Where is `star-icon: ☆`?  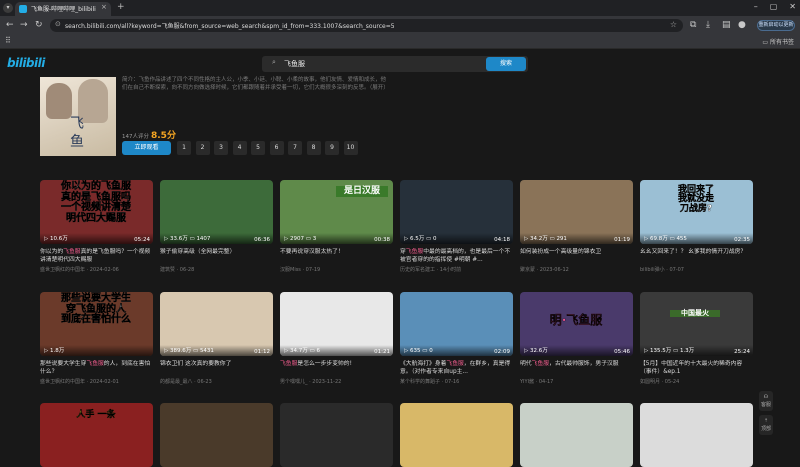
star-icon: ☆ is located at coordinates (673, 24).